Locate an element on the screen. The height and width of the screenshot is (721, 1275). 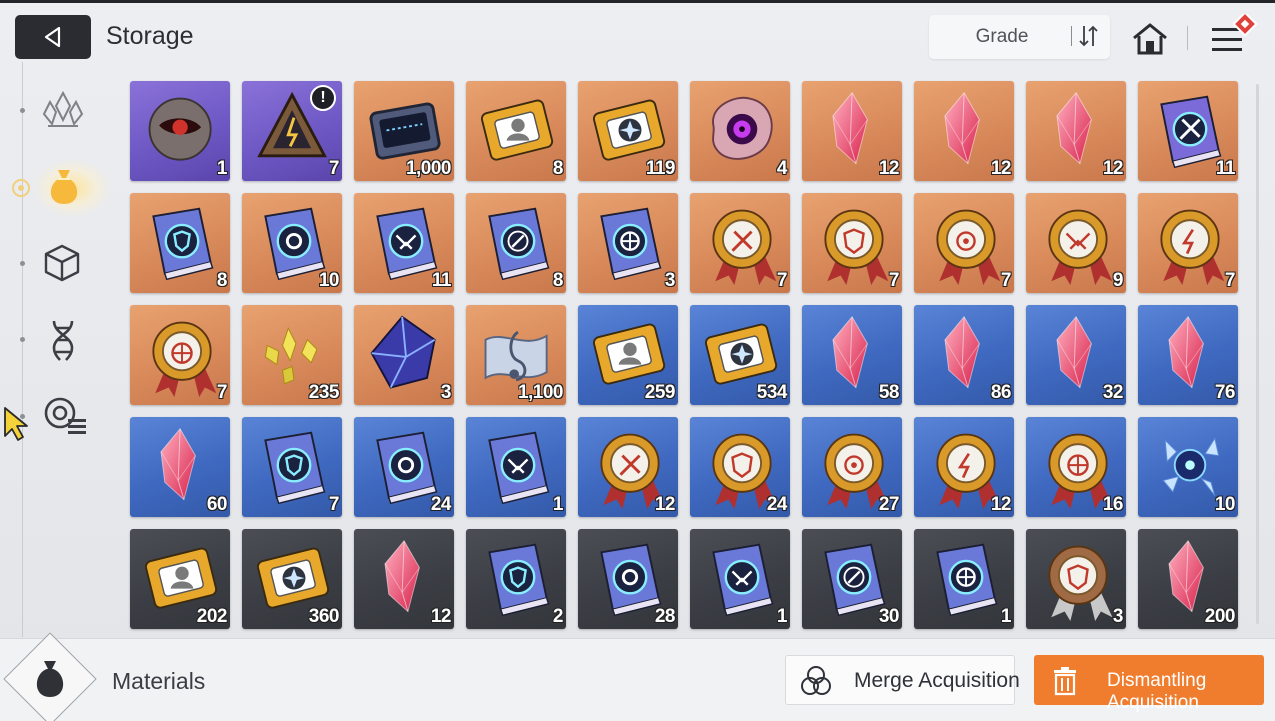
sidebar-item-dna is located at coordinates (63, 340).